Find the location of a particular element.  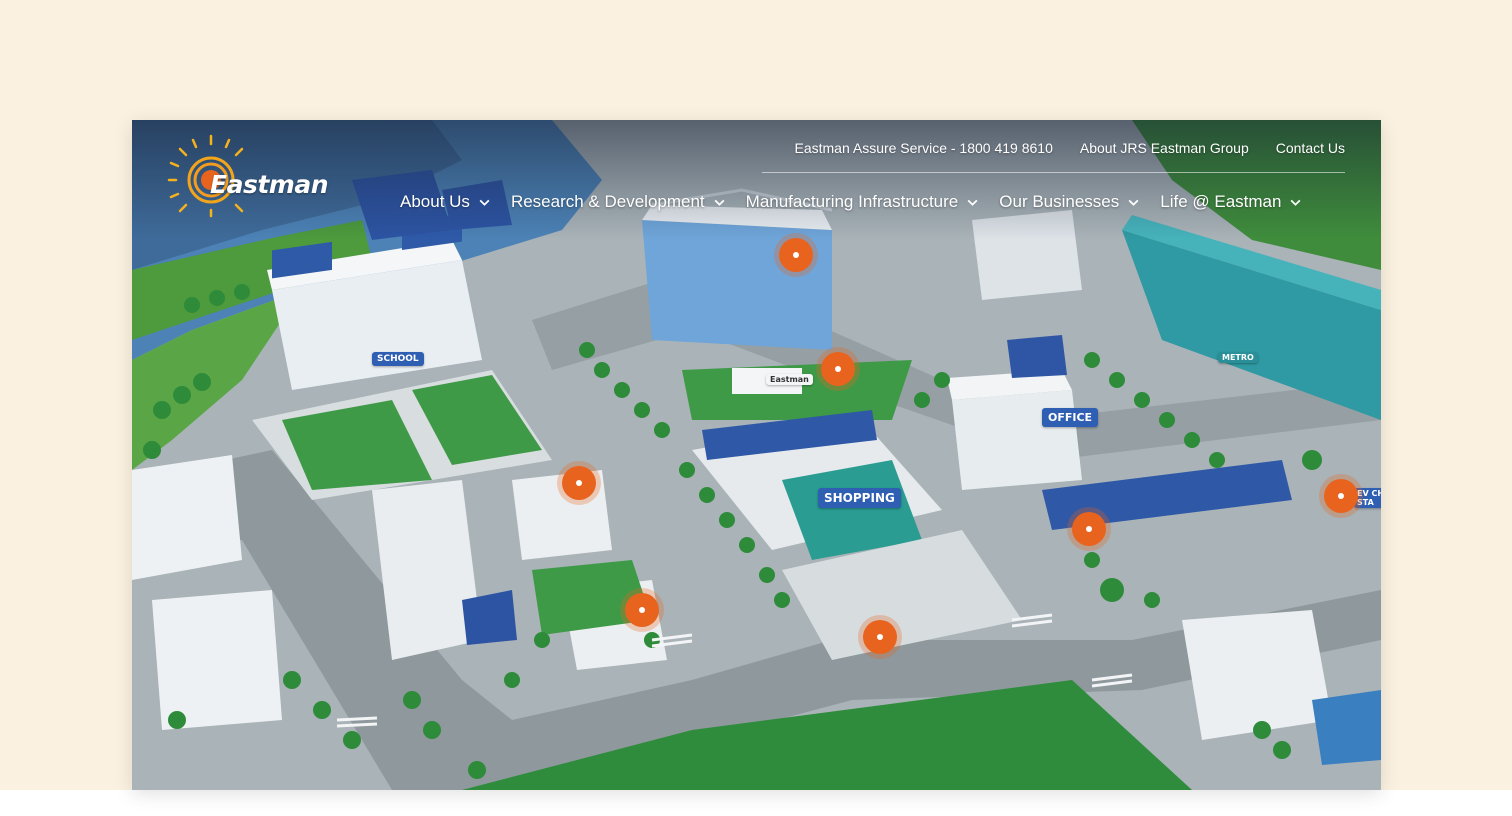

nav-life-at-eastman: Life @ Eastman is located at coordinates (1231, 202).